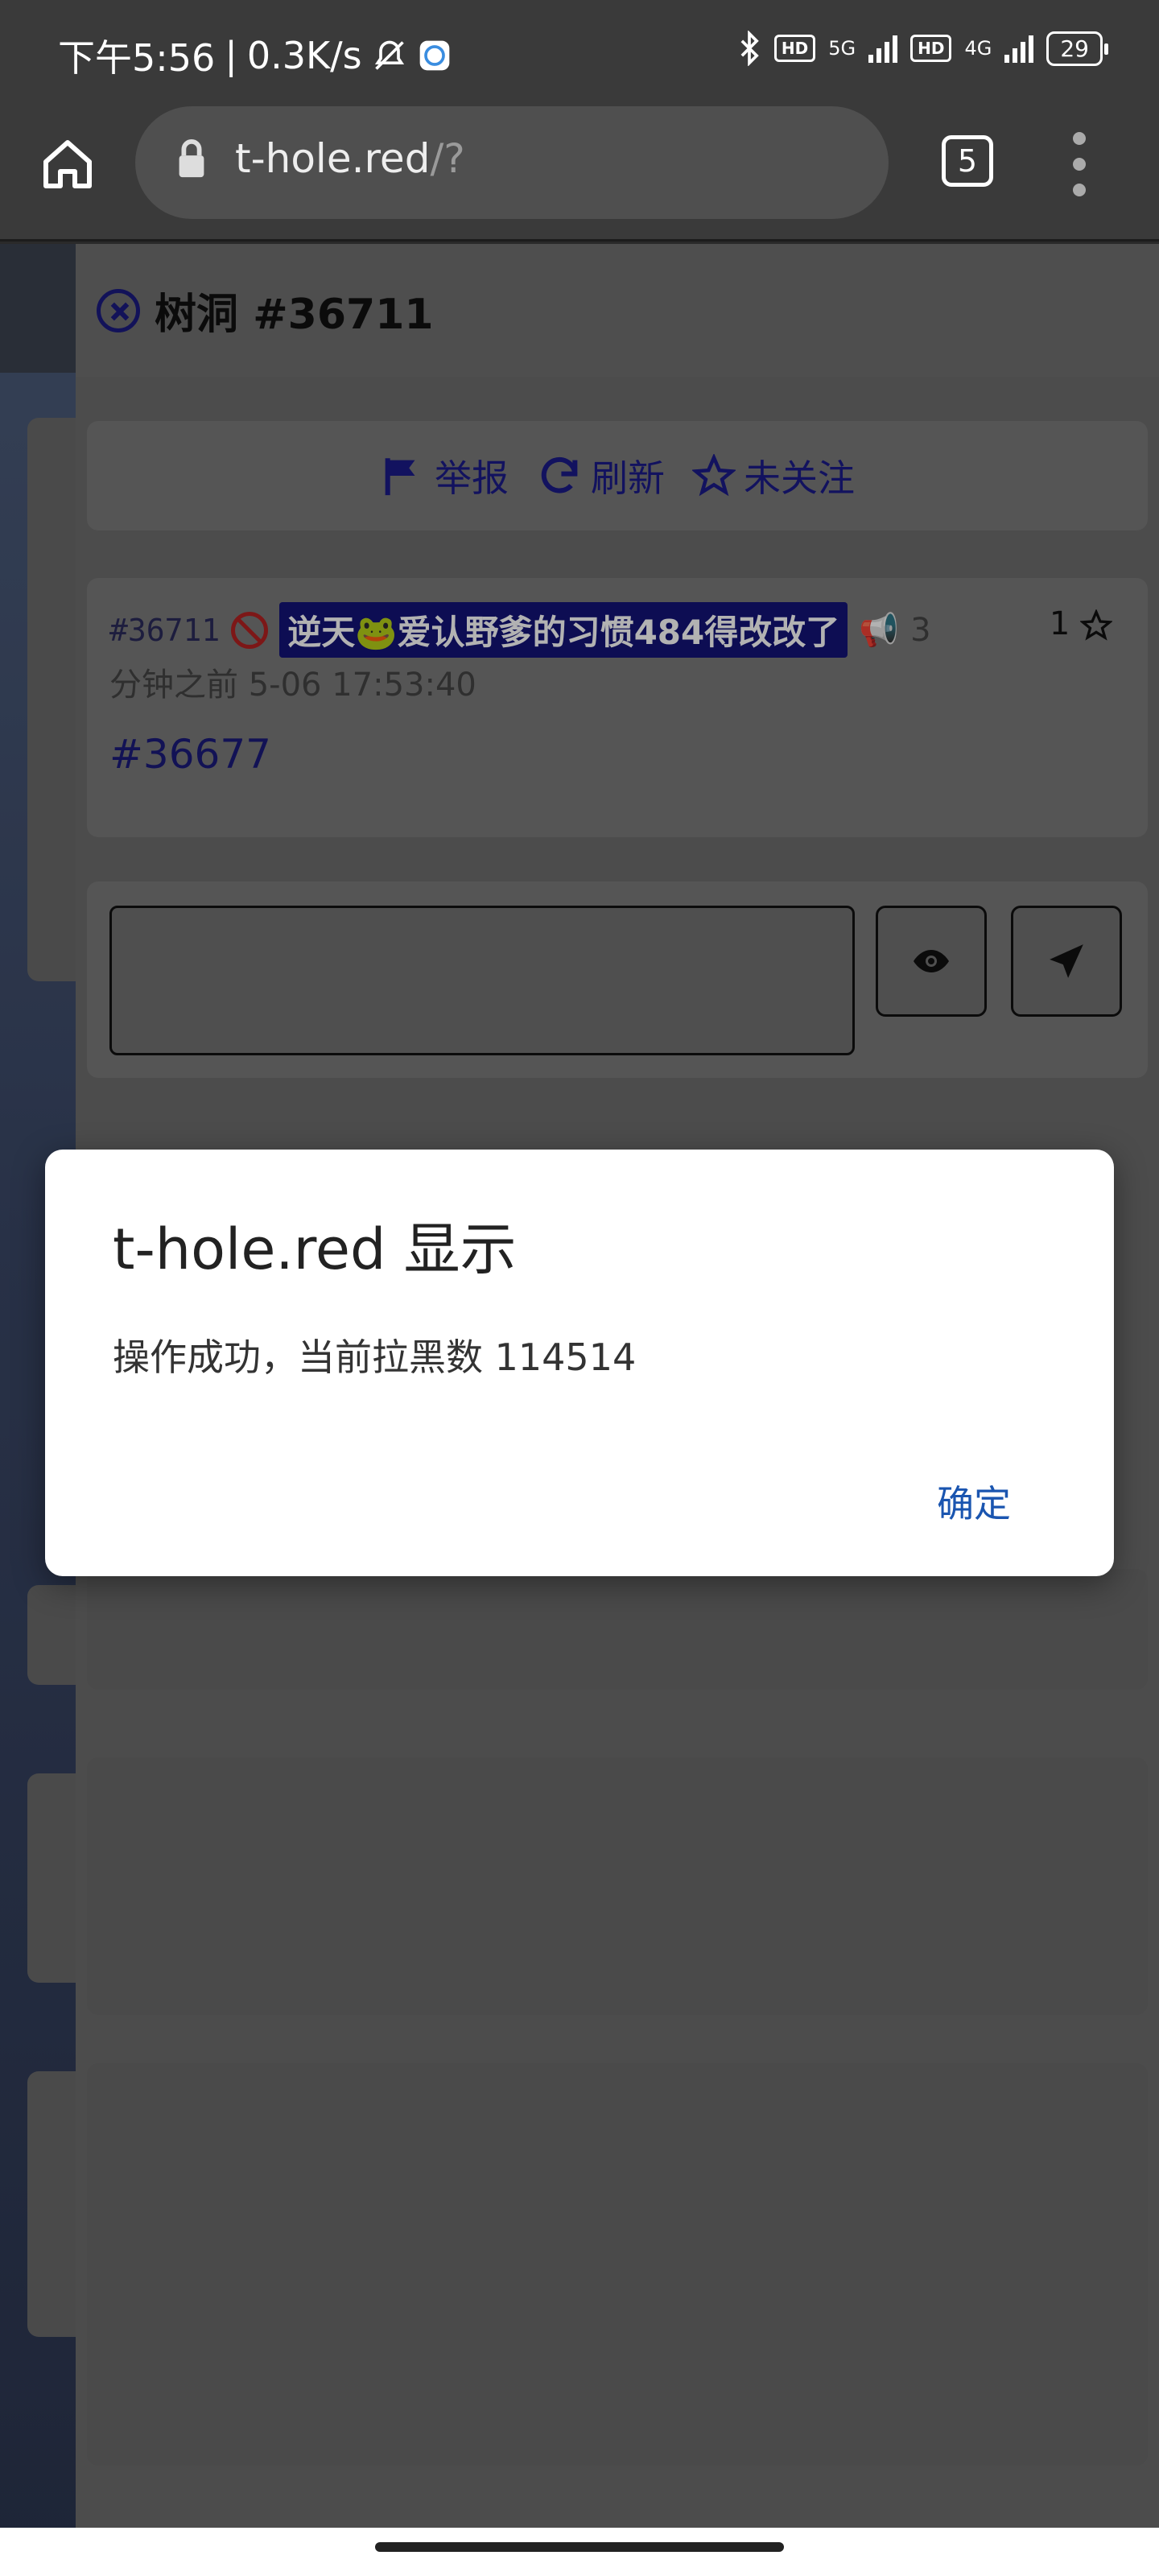 The height and width of the screenshot is (2576, 1159). I want to click on network-type-2: 4G, so click(978, 48).